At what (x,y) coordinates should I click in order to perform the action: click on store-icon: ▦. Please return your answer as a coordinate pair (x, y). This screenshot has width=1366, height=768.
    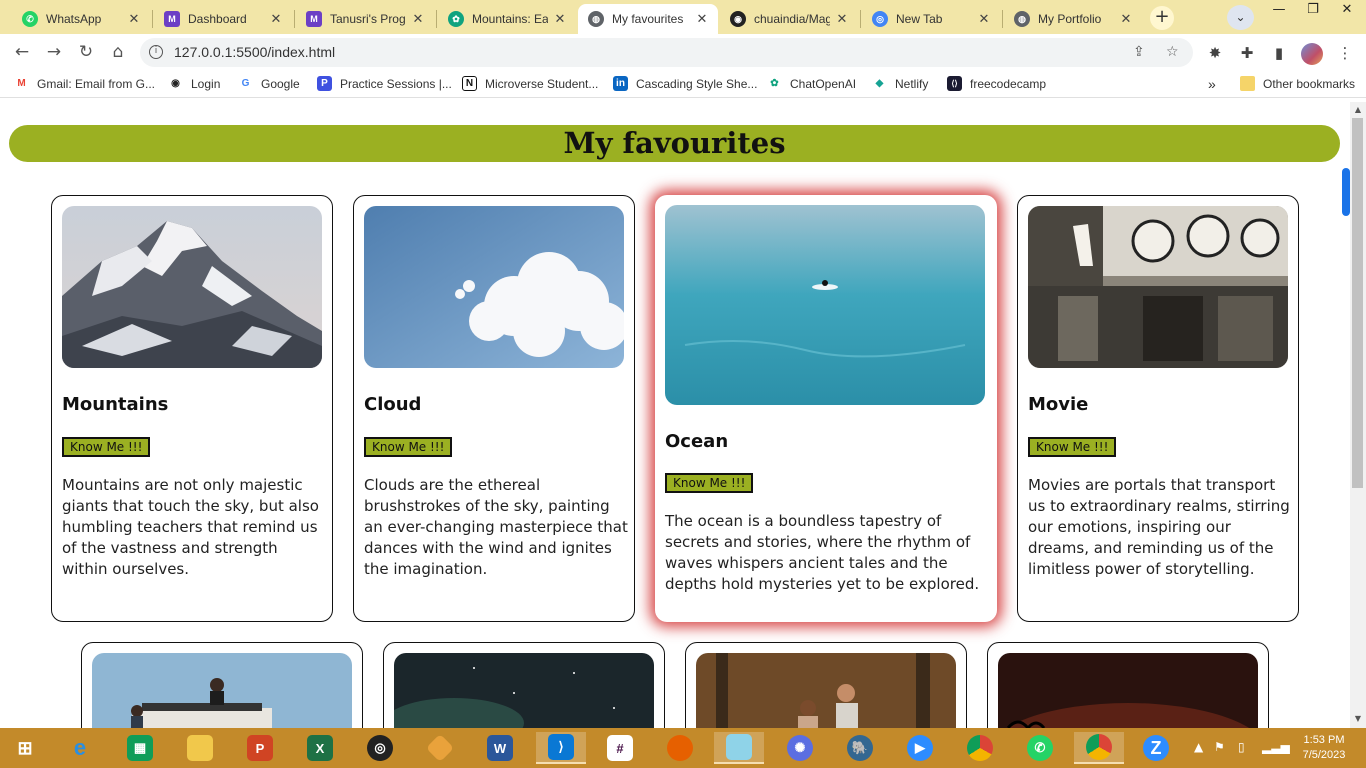
    Looking at the image, I should click on (140, 748).